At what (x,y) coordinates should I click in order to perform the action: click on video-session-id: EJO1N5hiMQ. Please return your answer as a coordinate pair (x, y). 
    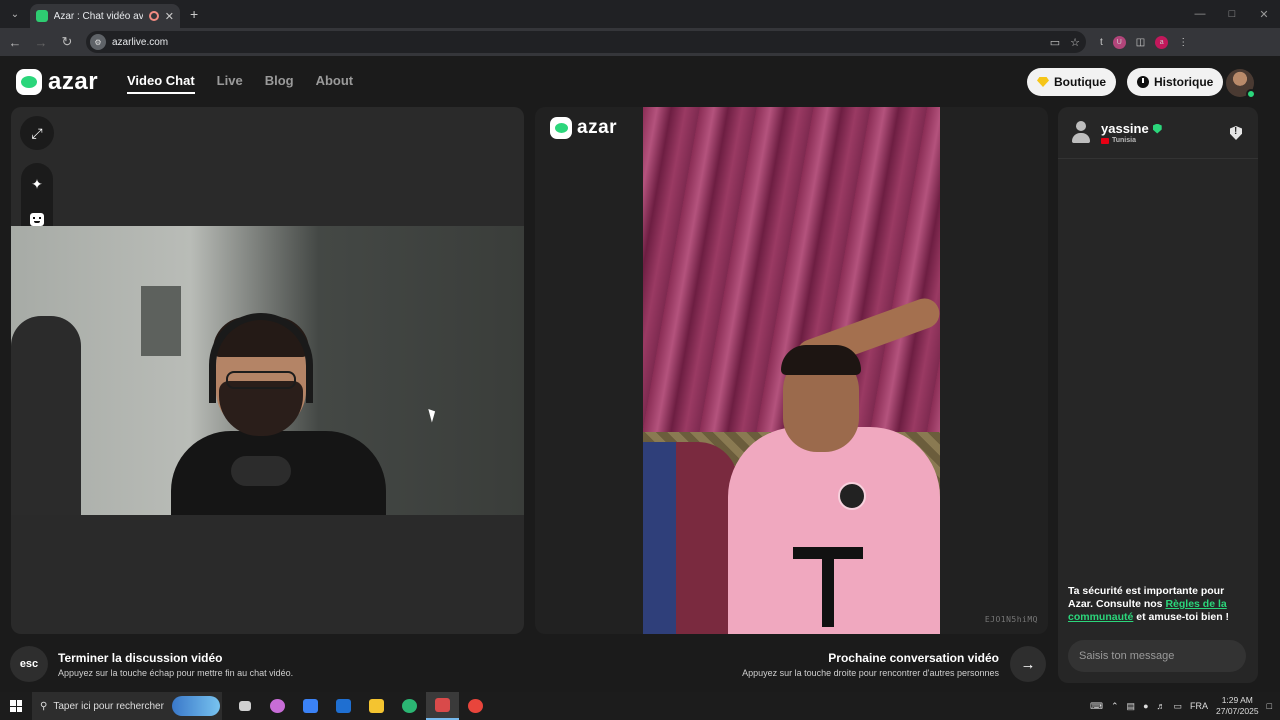
    Looking at the image, I should click on (1011, 619).